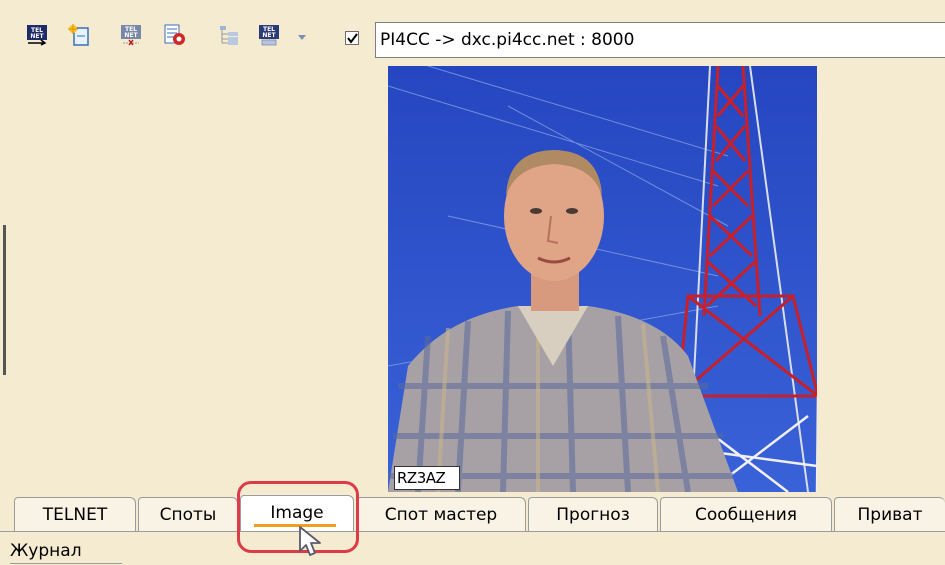  Describe the element at coordinates (313, 543) in the screenshot. I see `mouse-cursor-icon` at that location.